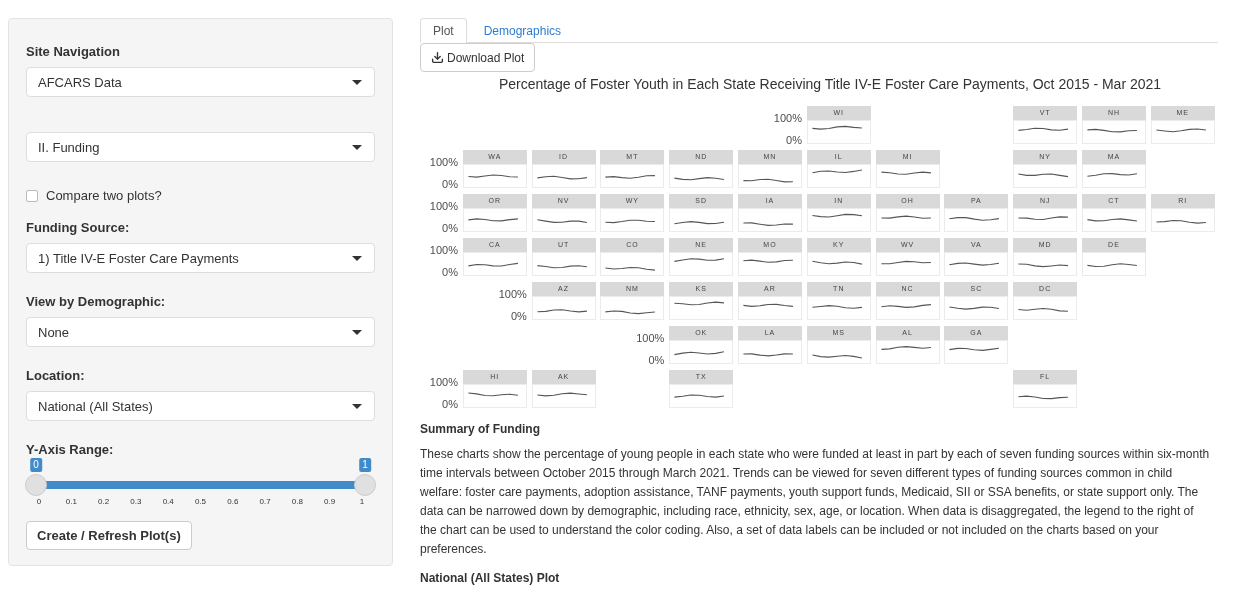 The height and width of the screenshot is (593, 1233). What do you see at coordinates (830, 84) in the screenshot?
I see `chart-title: Percentage of Foster Youth in Each State Receiving Title IV-E Foster Care Payments, Oct 2015 - Mar 2021` at bounding box center [830, 84].